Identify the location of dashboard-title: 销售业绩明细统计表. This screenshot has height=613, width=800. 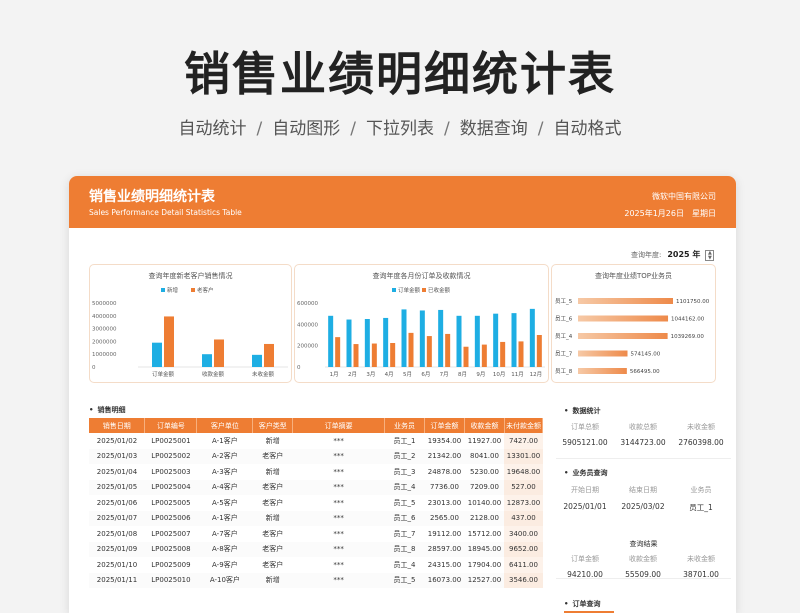
(152, 197).